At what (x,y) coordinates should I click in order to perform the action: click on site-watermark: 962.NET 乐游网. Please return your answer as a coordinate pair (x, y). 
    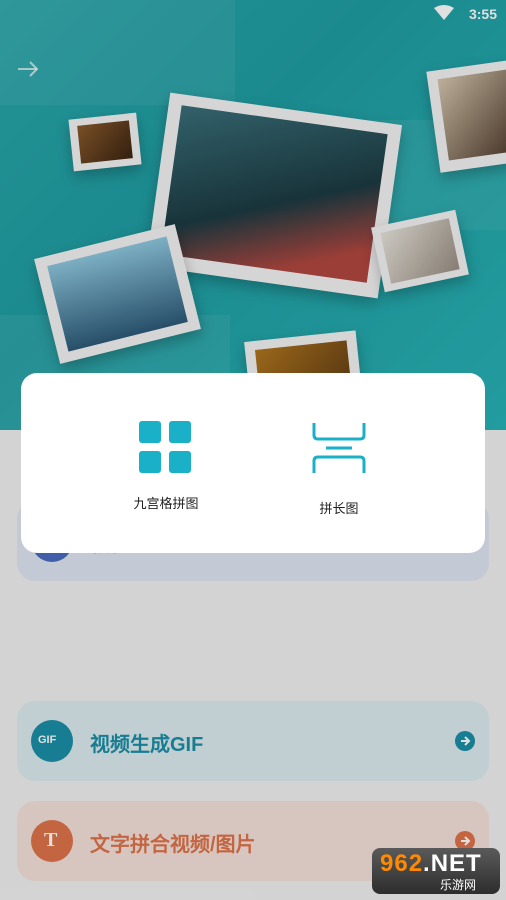
    Looking at the image, I should click on (436, 871).